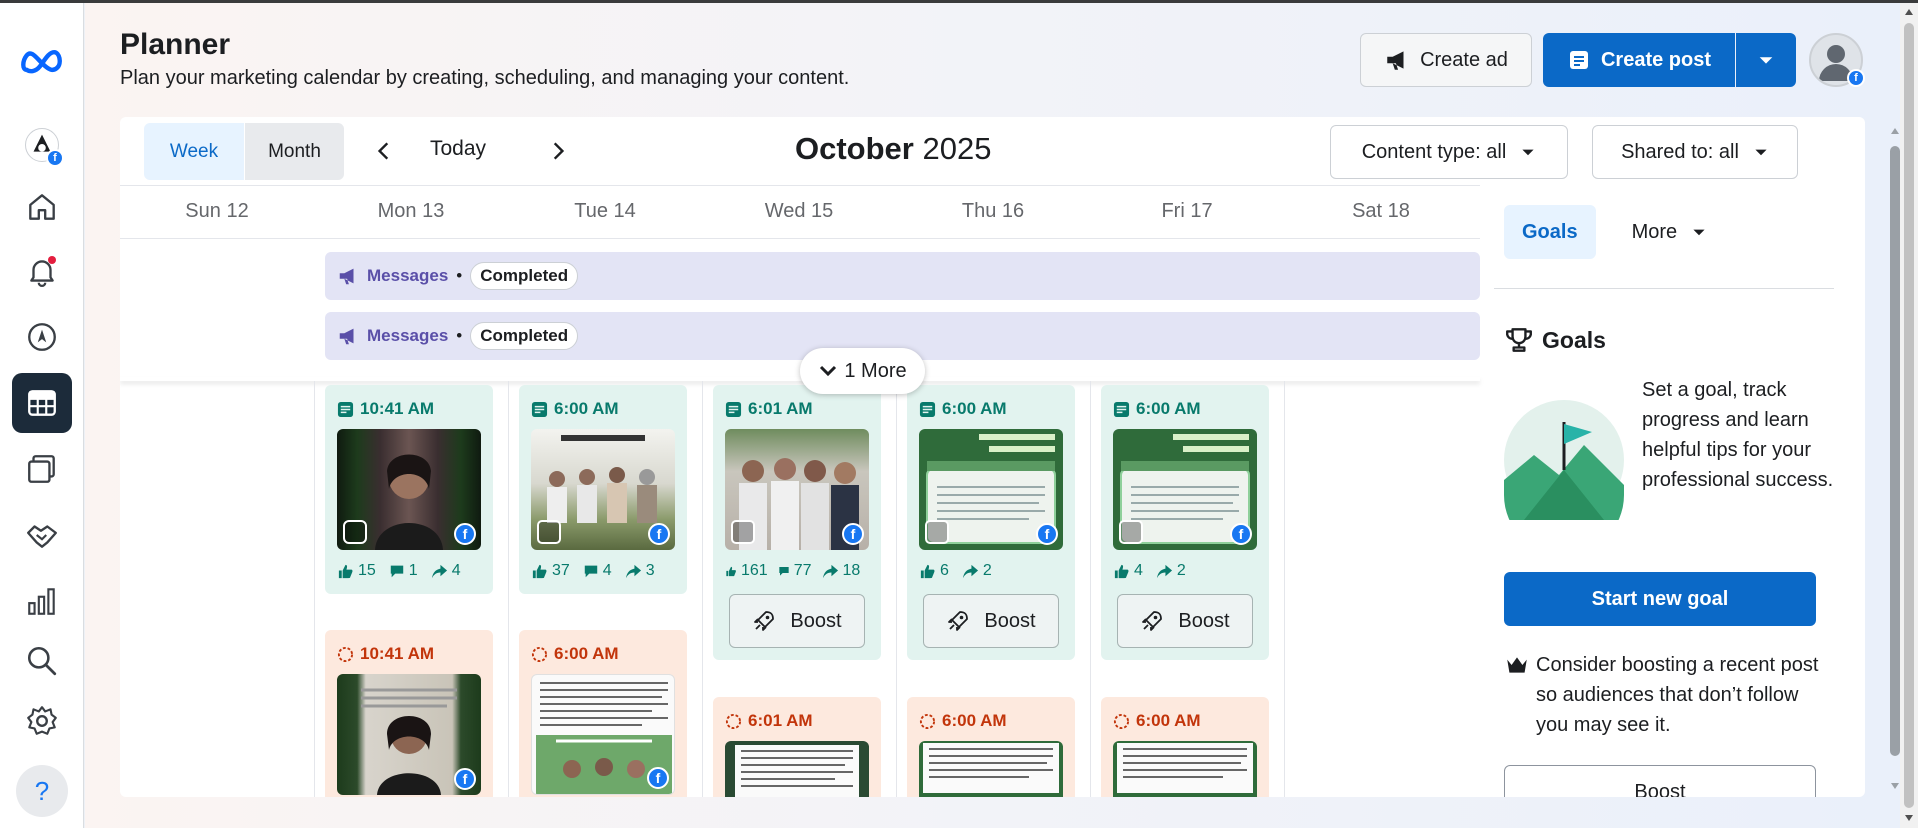 The width and height of the screenshot is (1918, 828). I want to click on likes-count: 15, so click(367, 570).